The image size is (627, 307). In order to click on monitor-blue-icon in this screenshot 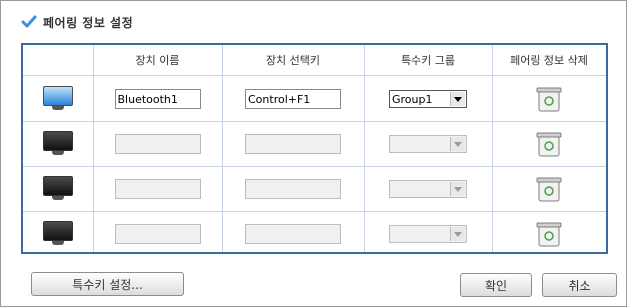, I will do `click(58, 99)`.